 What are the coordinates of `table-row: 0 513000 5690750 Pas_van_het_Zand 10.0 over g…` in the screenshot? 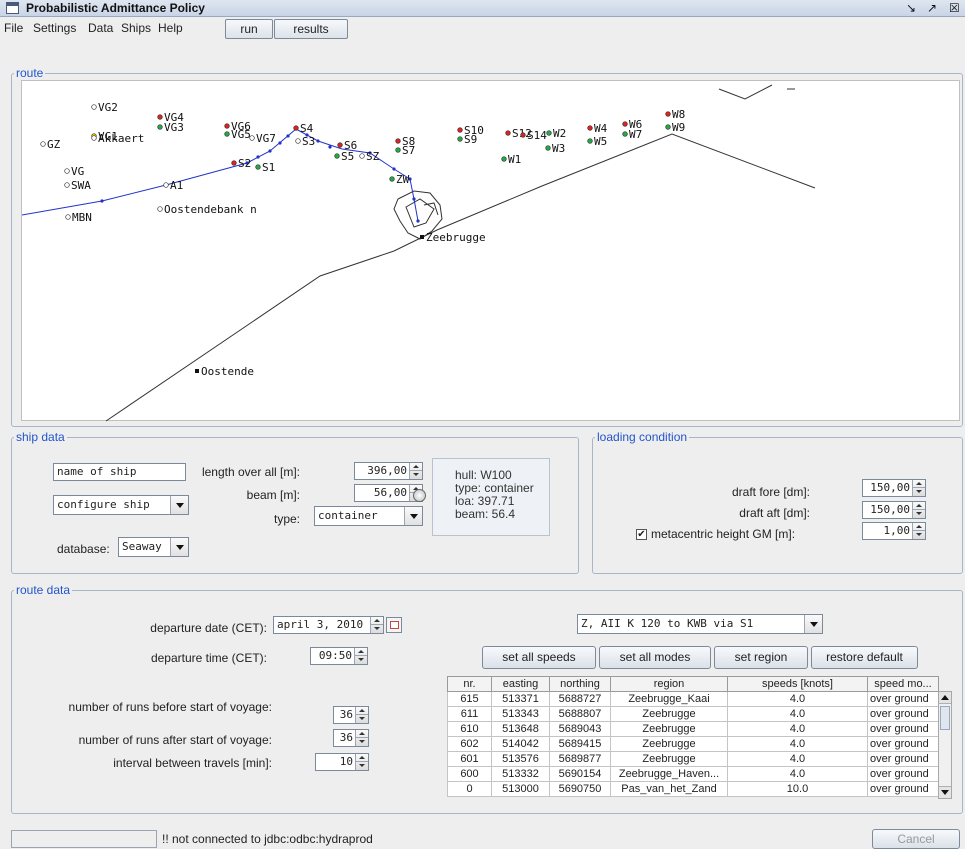 It's located at (693, 789).